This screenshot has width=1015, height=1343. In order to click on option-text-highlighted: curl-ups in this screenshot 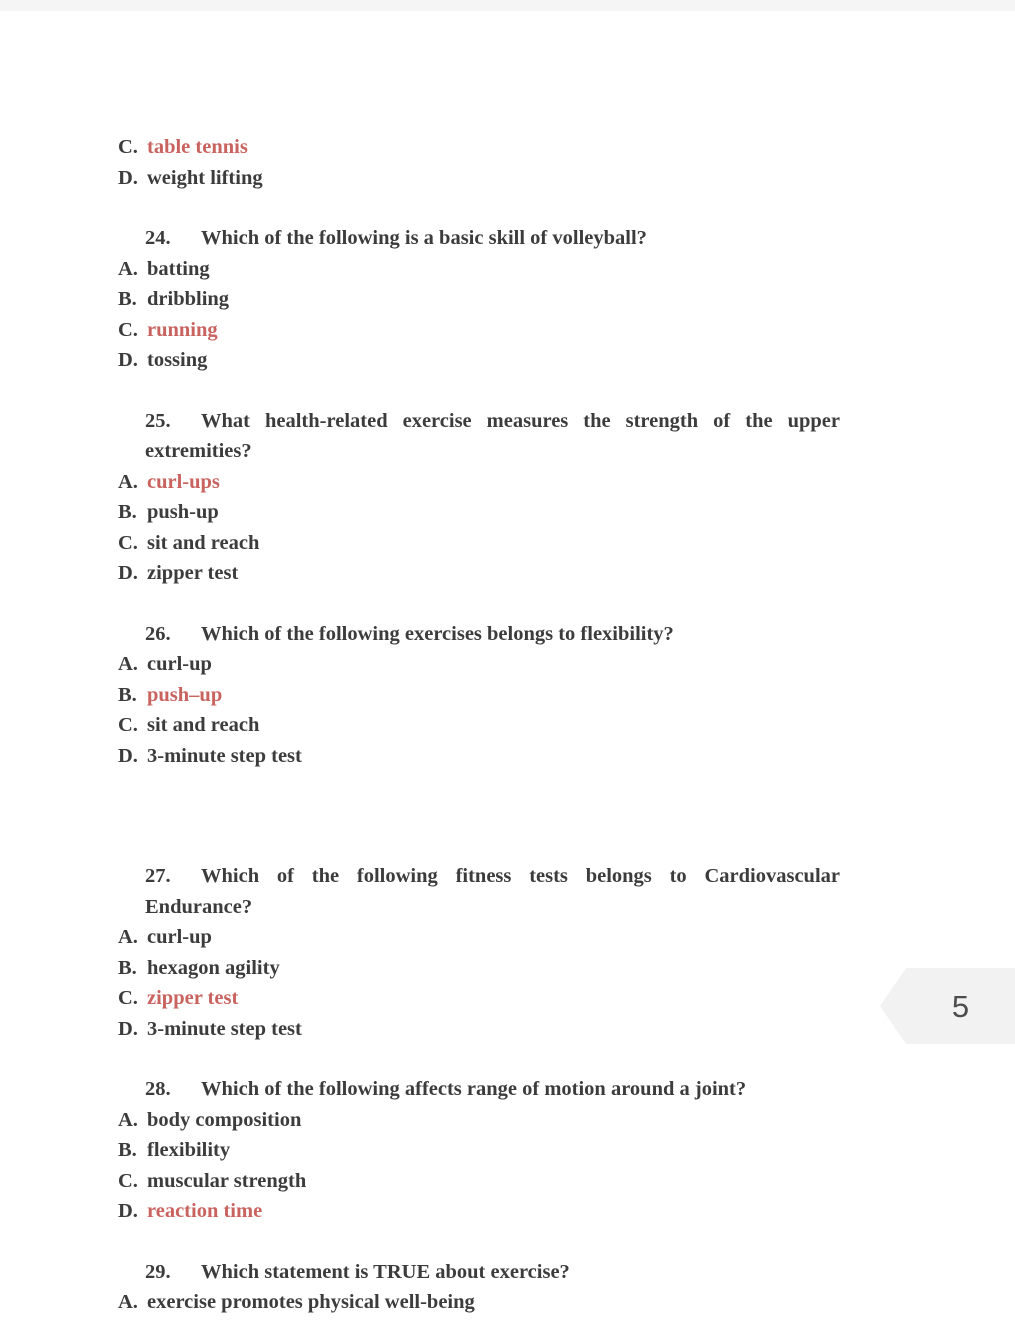, I will do `click(183, 481)`.